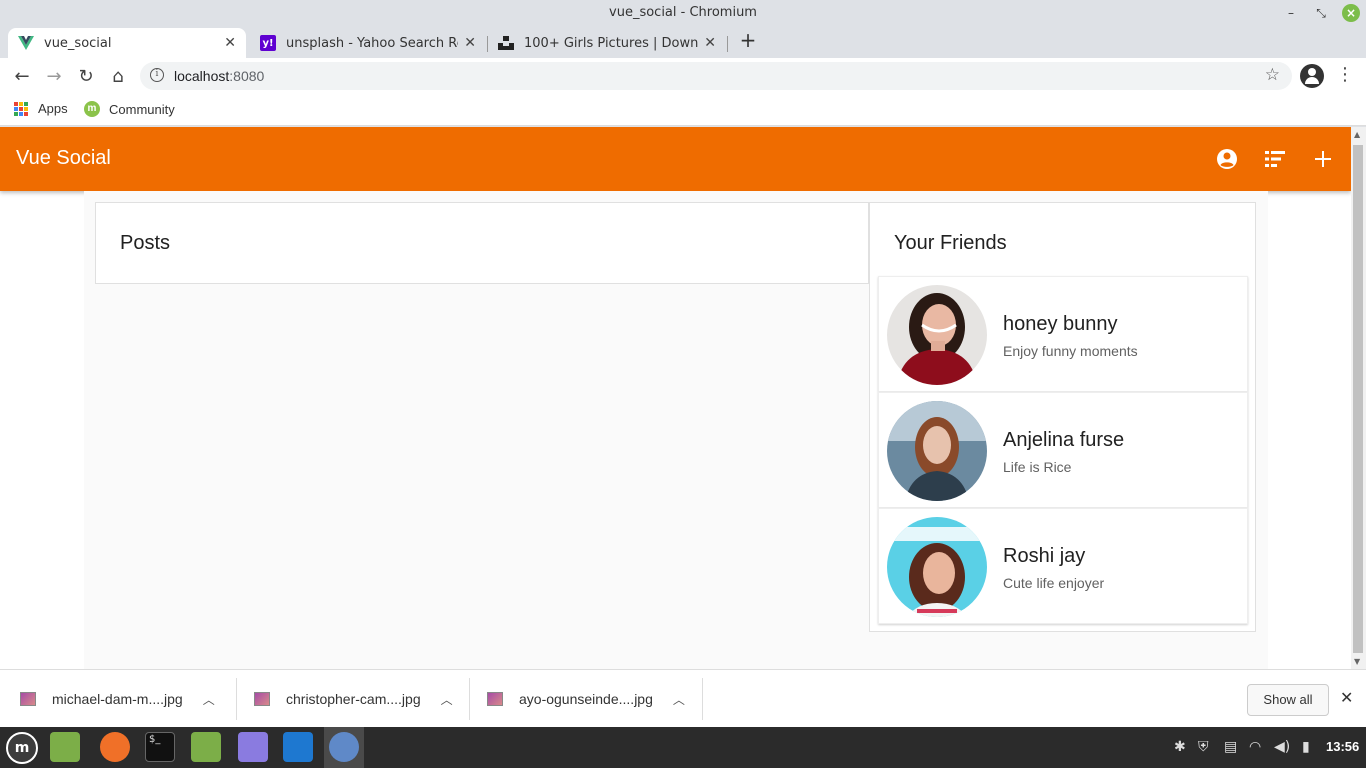 Image resolution: width=1366 pixels, height=768 pixels. What do you see at coordinates (1357, 134) in the screenshot?
I see `scroll-up-icon: ▲` at bounding box center [1357, 134].